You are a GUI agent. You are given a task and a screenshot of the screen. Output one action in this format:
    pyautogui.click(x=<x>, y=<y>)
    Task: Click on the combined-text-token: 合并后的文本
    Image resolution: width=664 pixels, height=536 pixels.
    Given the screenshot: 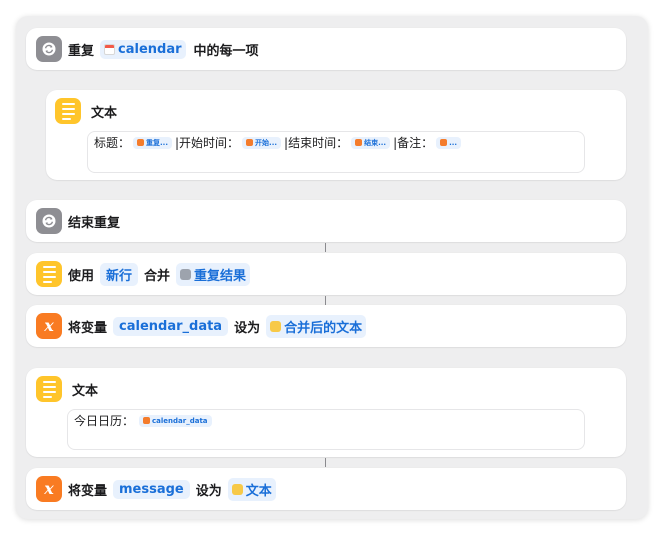 What is the action you would take?
    pyautogui.click(x=316, y=326)
    